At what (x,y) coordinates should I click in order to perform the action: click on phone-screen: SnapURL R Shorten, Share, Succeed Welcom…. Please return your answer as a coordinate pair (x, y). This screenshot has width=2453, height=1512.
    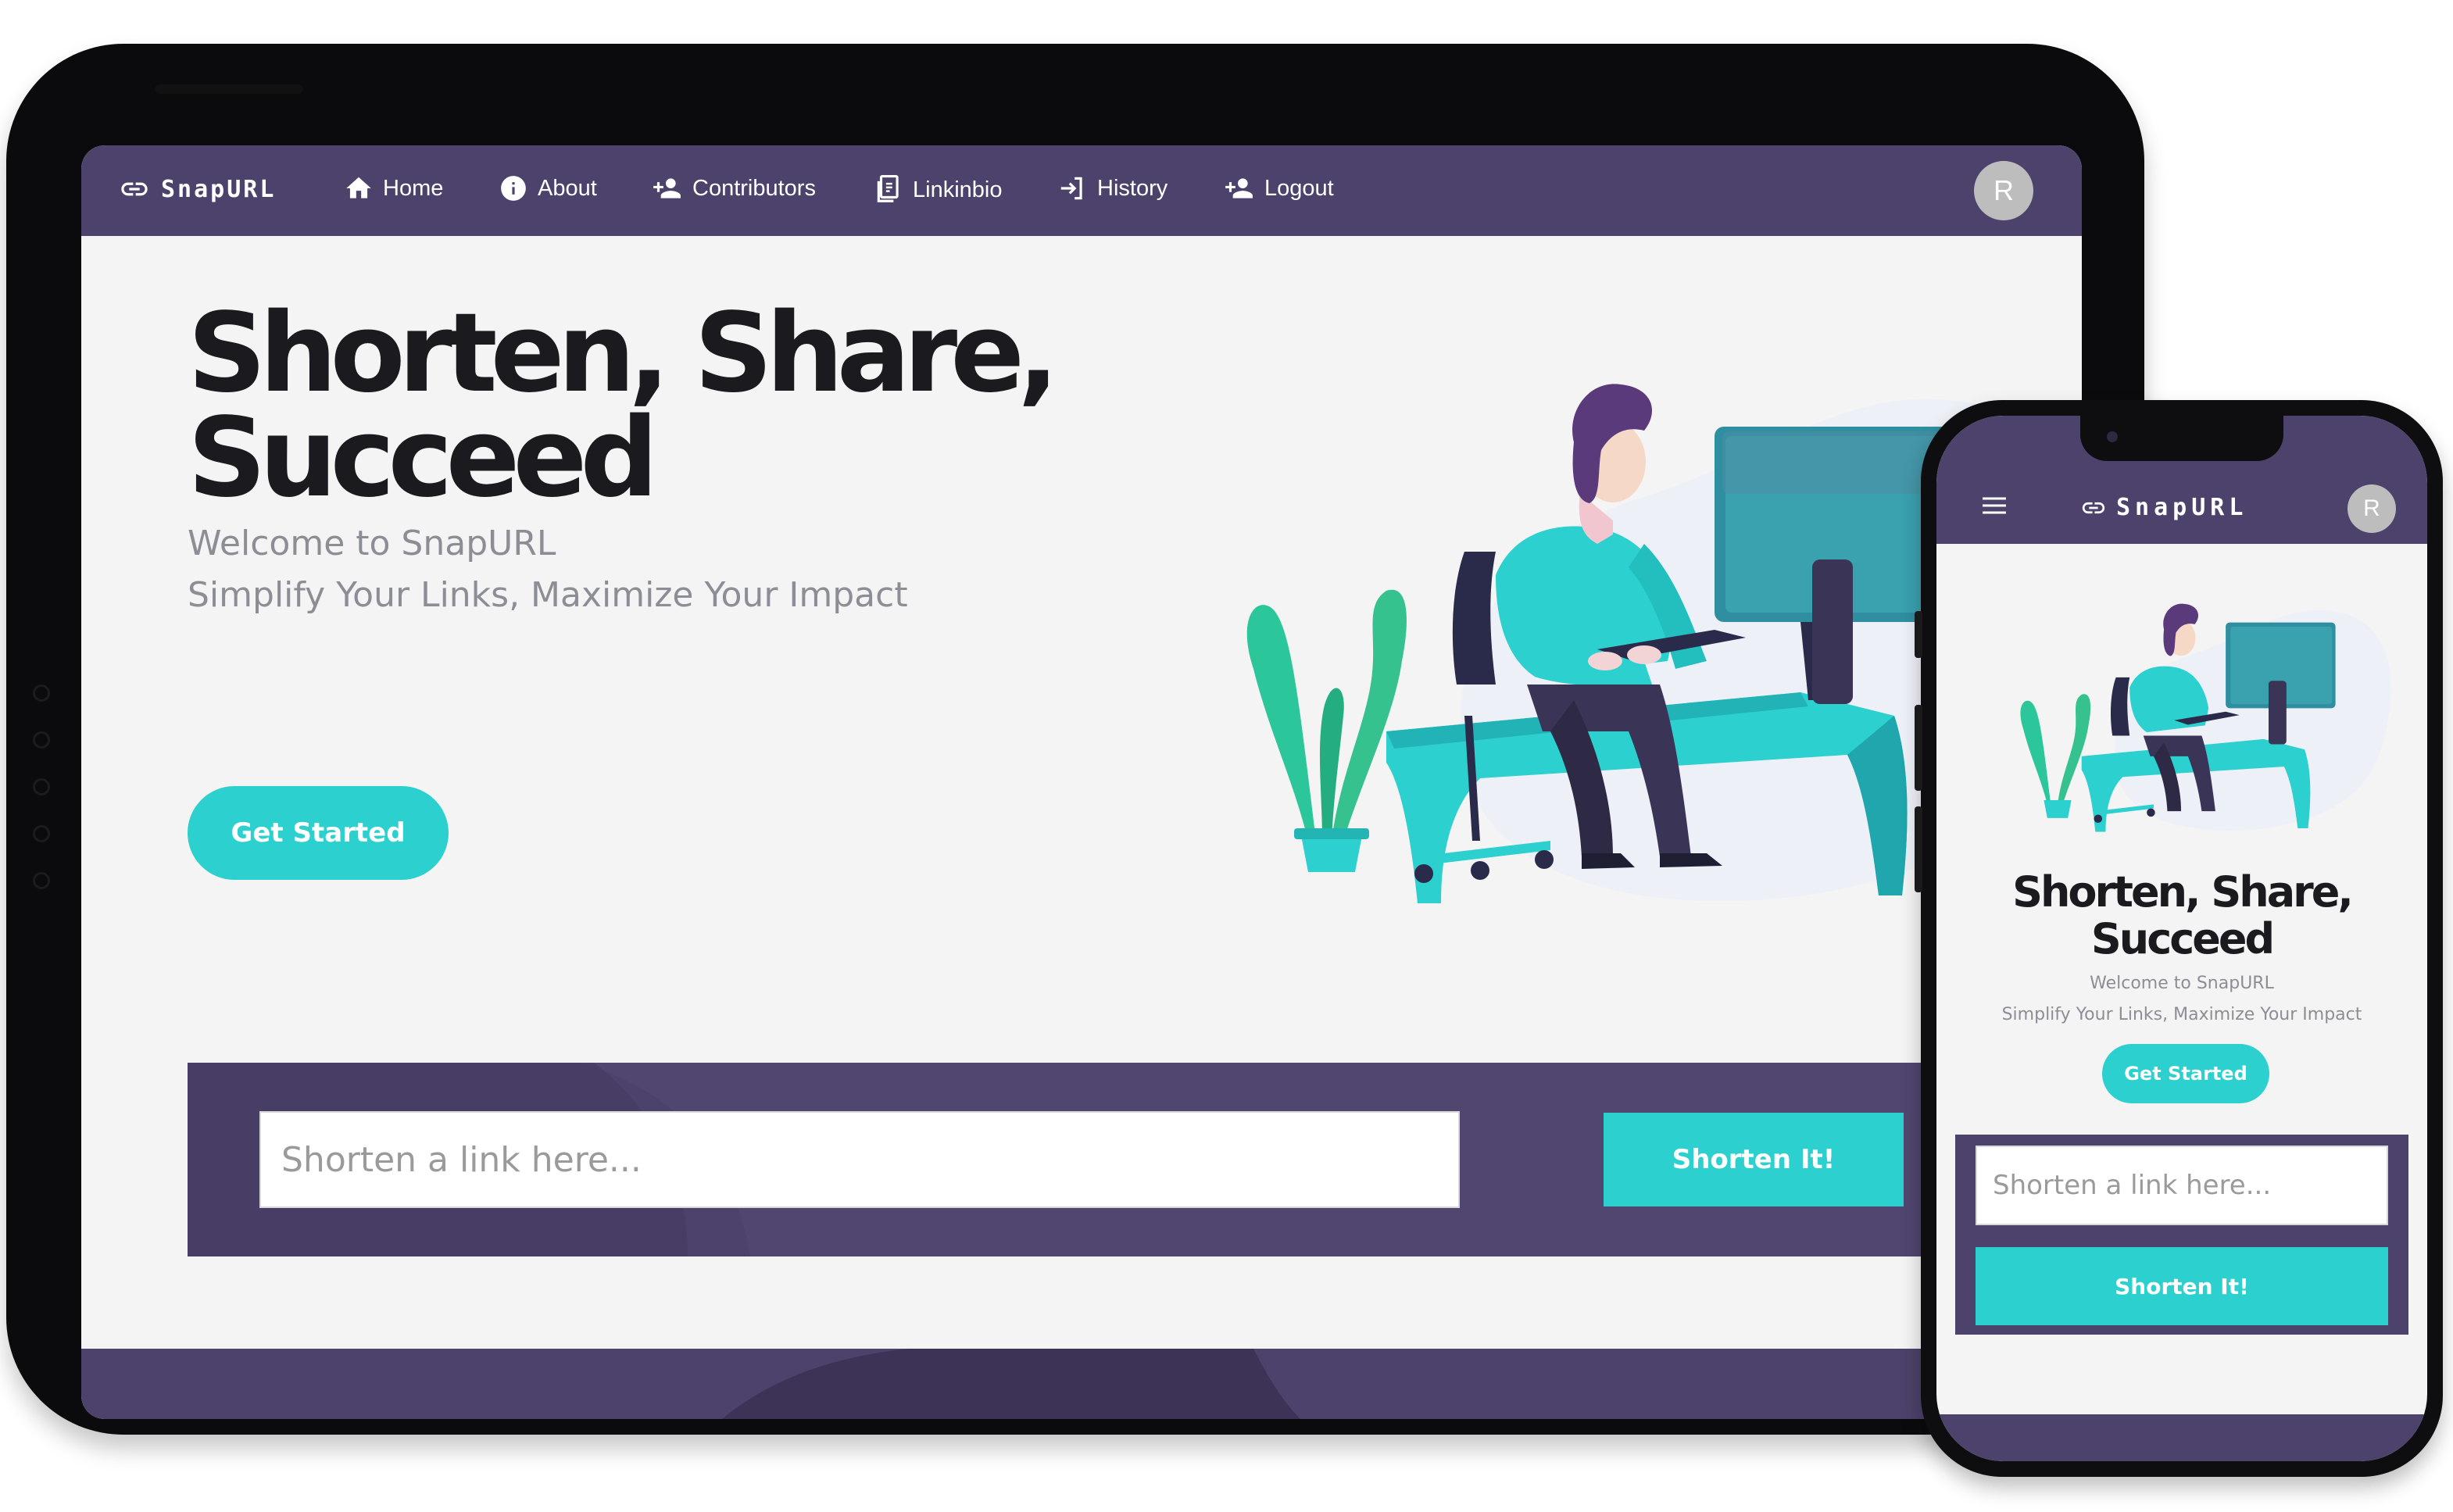
    Looking at the image, I should click on (2181, 938).